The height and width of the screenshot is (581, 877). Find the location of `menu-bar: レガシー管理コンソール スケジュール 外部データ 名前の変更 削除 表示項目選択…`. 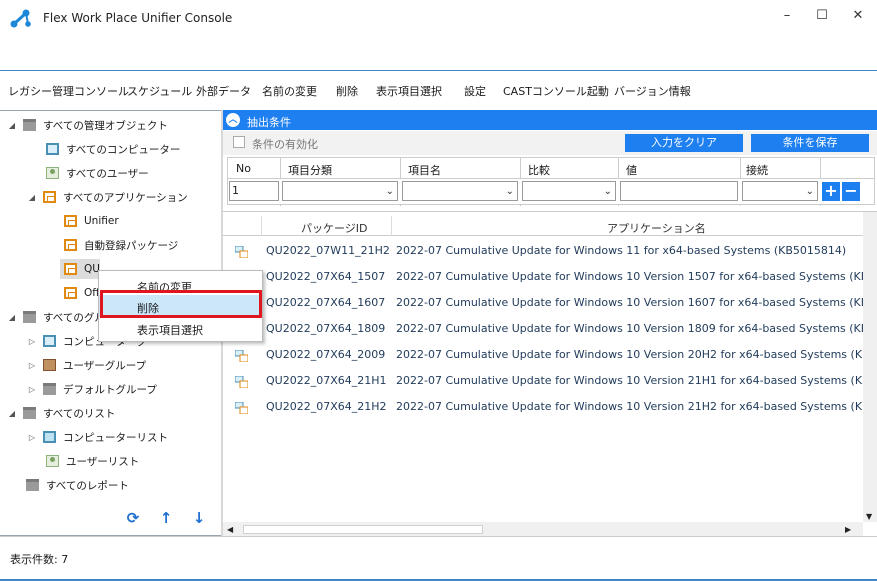

menu-bar: レガシー管理コンソール スケジュール 外部データ 名前の変更 削除 表示項目選択… is located at coordinates (438, 86).